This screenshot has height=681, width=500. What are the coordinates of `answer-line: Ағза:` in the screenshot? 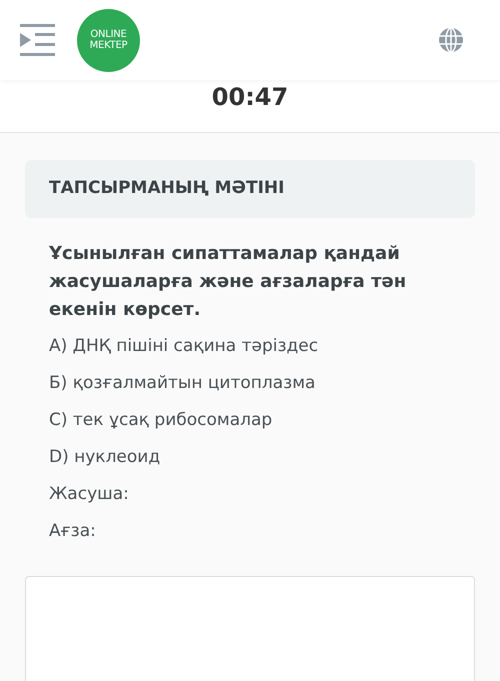 It's located at (73, 531).